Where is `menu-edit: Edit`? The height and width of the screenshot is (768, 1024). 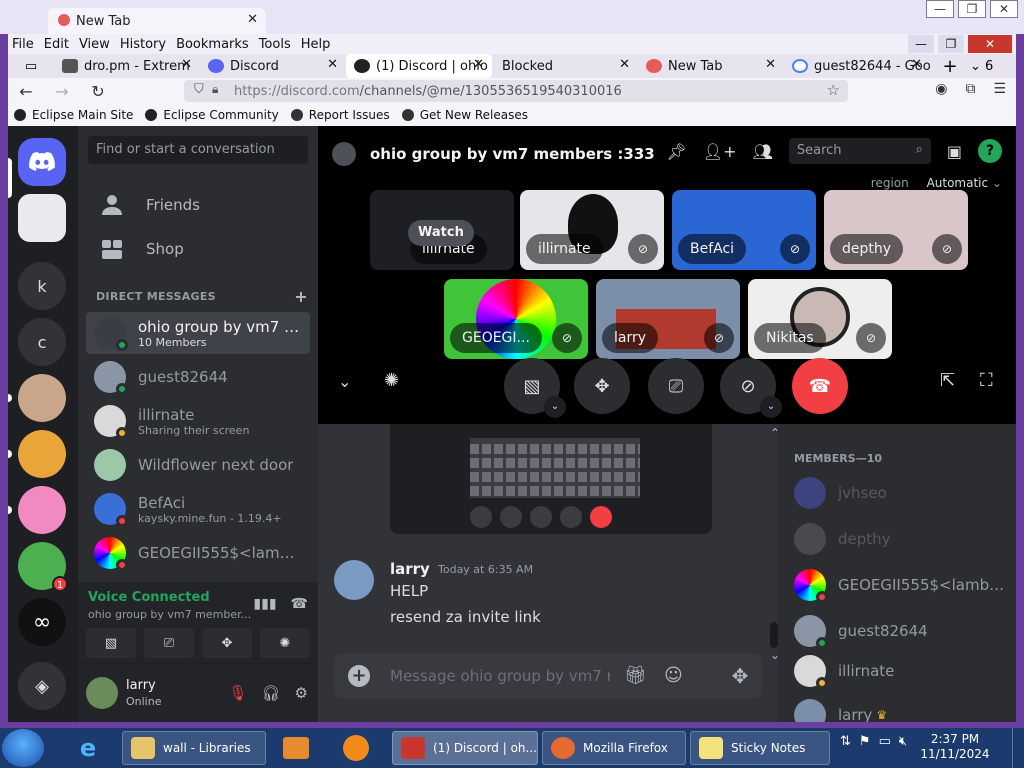 menu-edit: Edit is located at coordinates (56, 44).